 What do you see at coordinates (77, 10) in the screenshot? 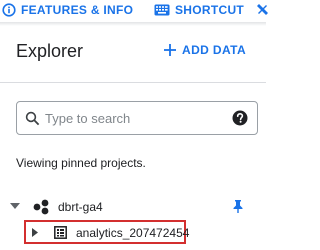
I see `features-and-info-label: FEATURES & INFO` at bounding box center [77, 10].